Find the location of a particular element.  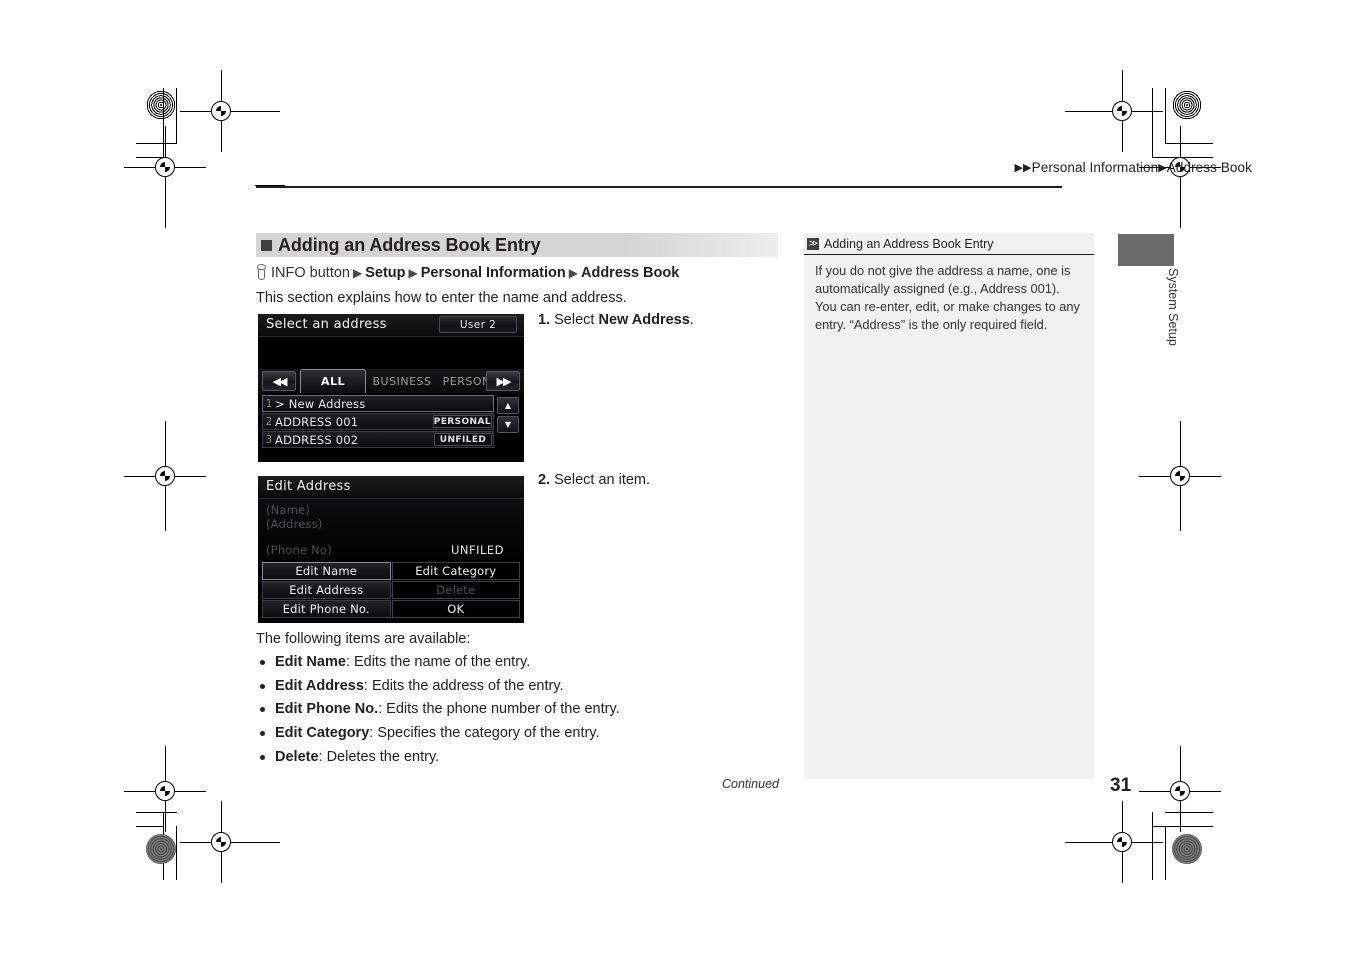

prev-page-arrow-icon: ◀◀ is located at coordinates (279, 381).